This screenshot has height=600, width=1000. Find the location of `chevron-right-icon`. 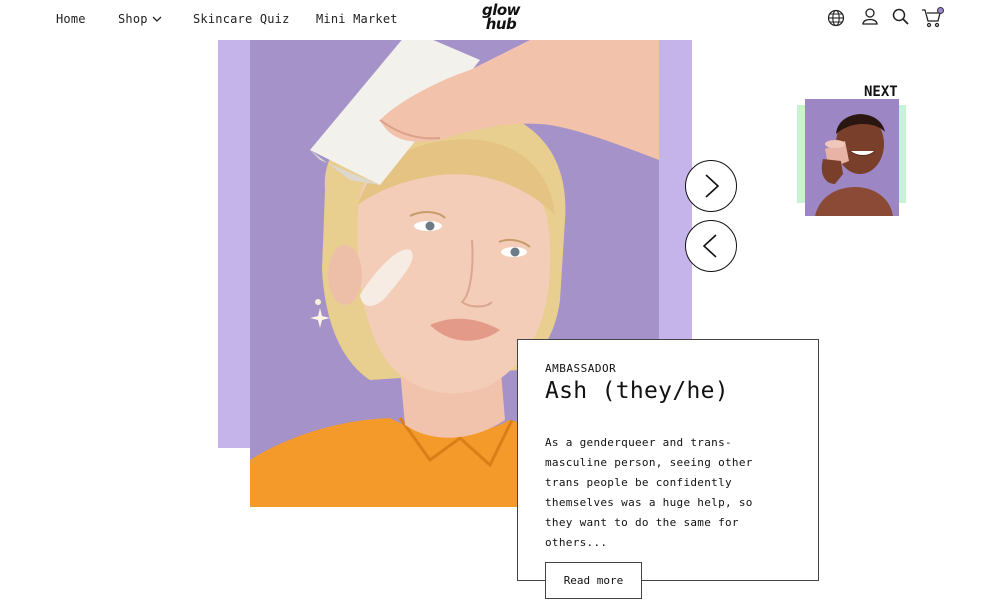

chevron-right-icon is located at coordinates (712, 186).